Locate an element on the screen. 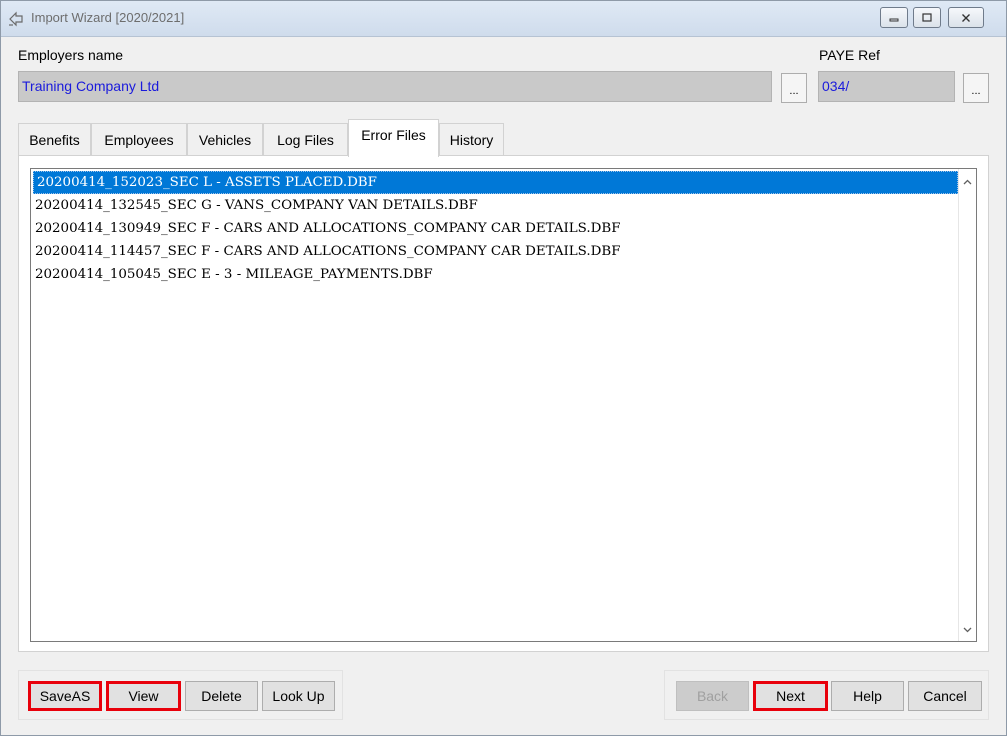 The width and height of the screenshot is (1007, 736). minimize-icon is located at coordinates (894, 19).